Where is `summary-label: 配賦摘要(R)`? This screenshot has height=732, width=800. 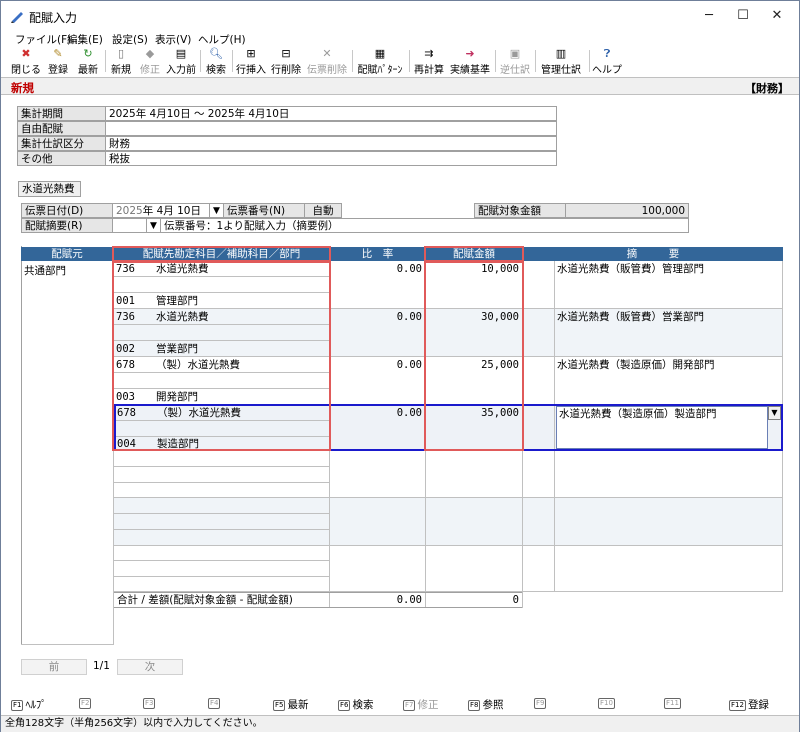 summary-label: 配賦摘要(R) is located at coordinates (67, 225).